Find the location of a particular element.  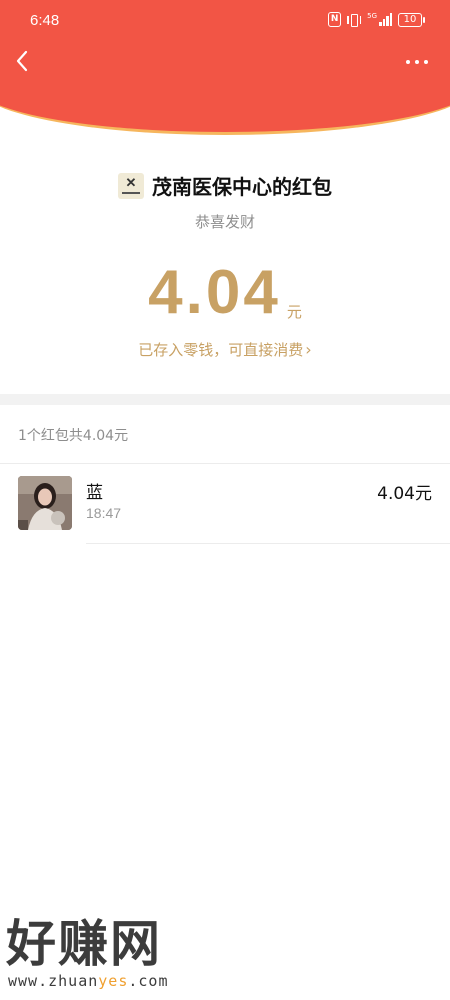

packet-amount: 4.04 is located at coordinates (214, 292).